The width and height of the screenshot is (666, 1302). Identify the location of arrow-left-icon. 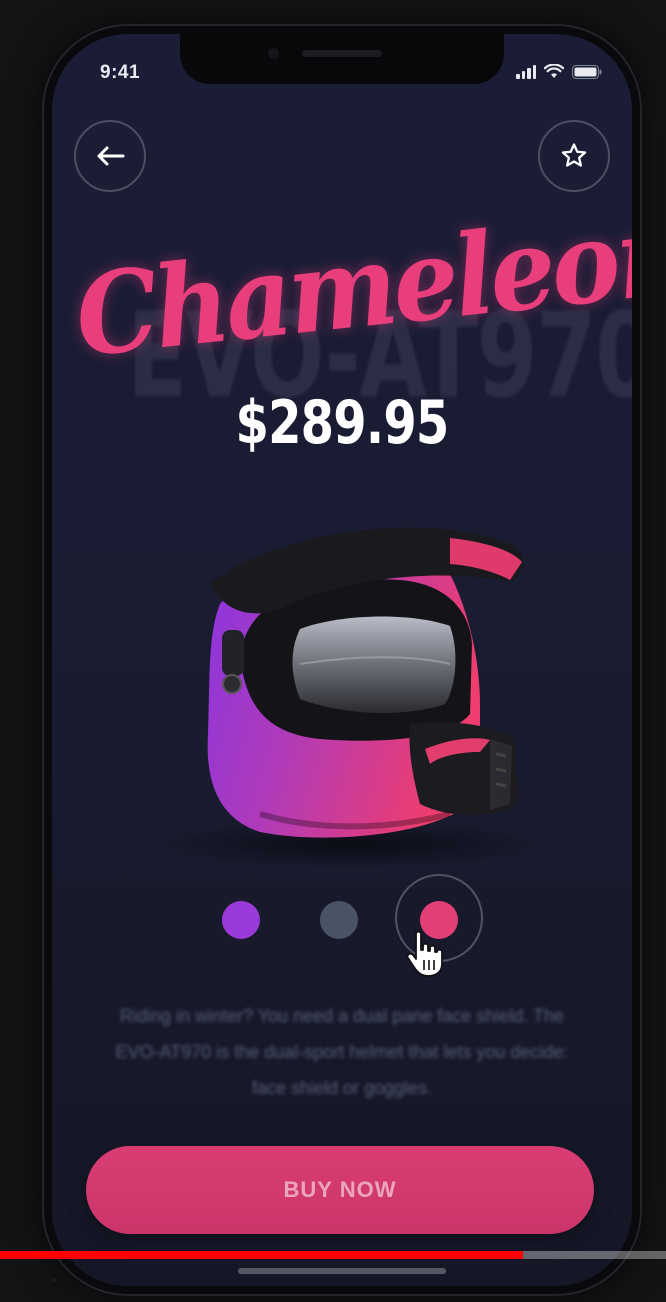
(111, 156).